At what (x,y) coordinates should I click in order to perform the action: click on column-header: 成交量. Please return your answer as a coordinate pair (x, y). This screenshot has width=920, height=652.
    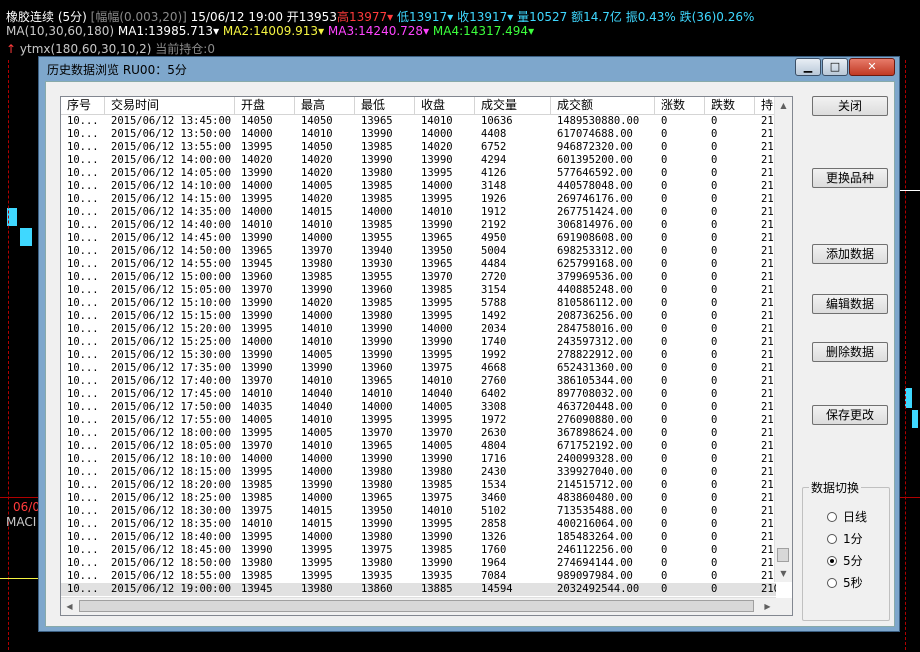
    Looking at the image, I should click on (513, 105).